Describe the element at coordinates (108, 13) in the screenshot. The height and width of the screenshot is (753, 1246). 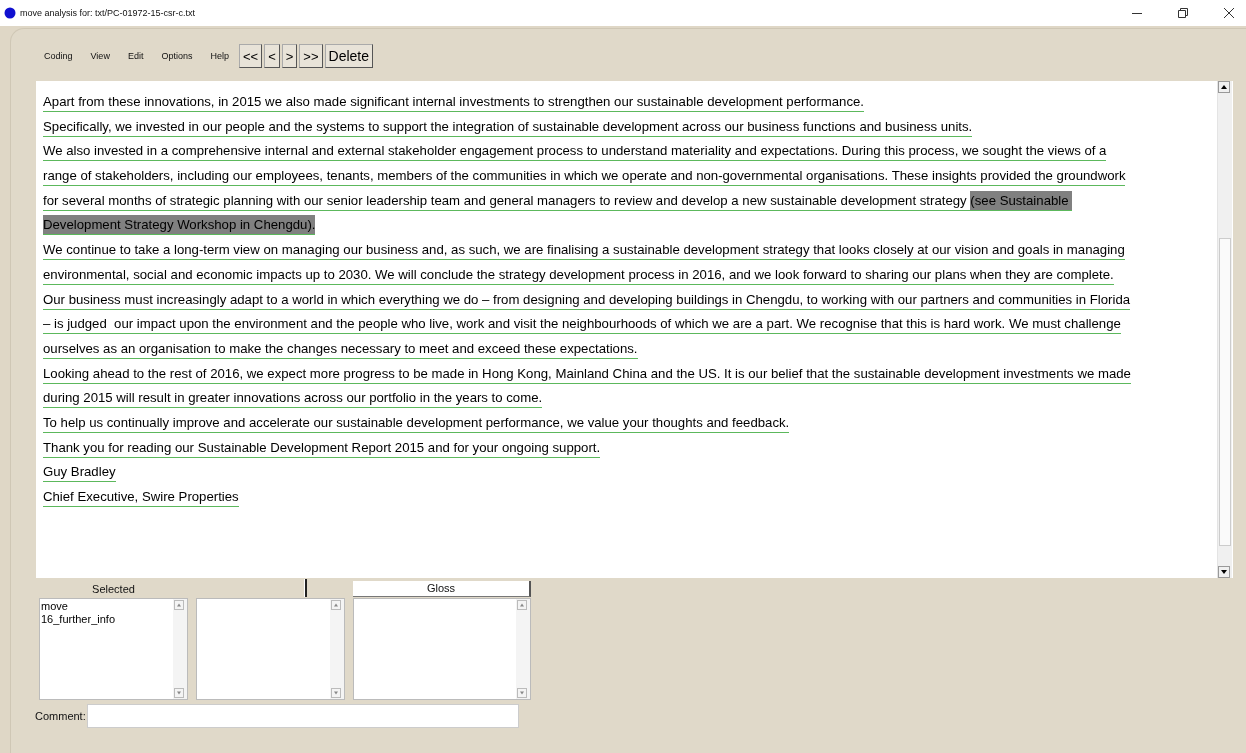
I see `window-title: move analysis for: txt/PC-01972-15-csr-c.txt` at that location.